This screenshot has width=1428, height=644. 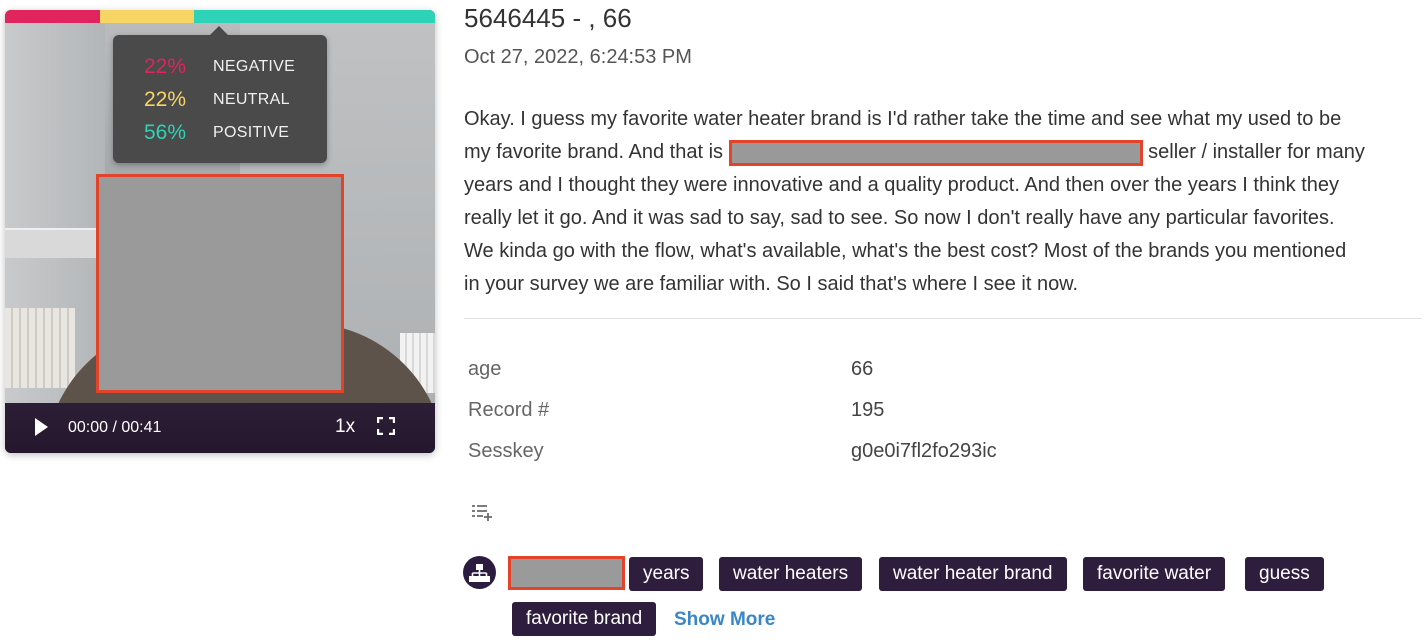 I want to click on tag: water heaters, so click(x=791, y=574).